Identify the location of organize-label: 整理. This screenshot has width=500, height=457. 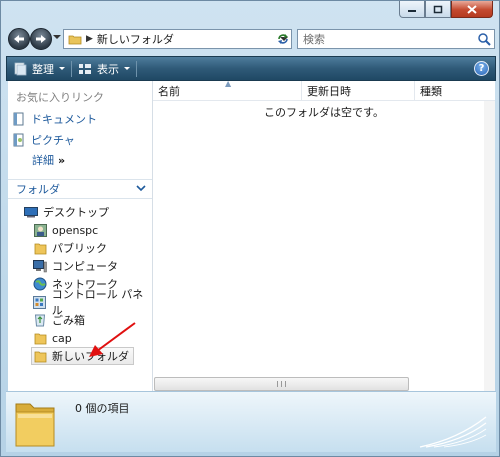
(43, 69).